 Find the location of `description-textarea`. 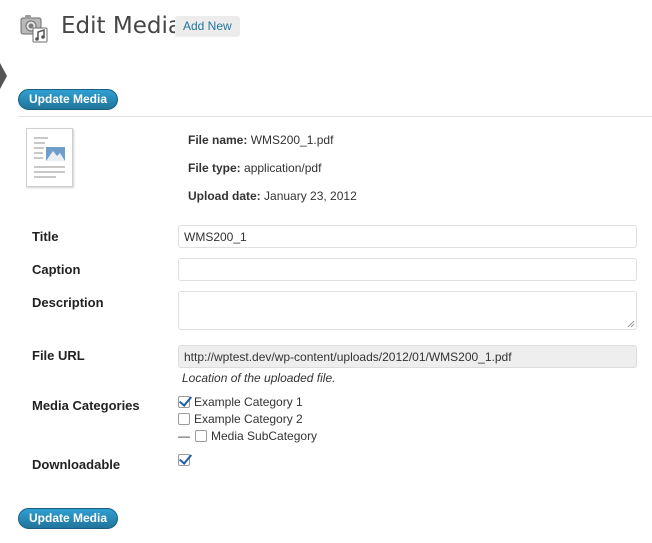

description-textarea is located at coordinates (407, 310).